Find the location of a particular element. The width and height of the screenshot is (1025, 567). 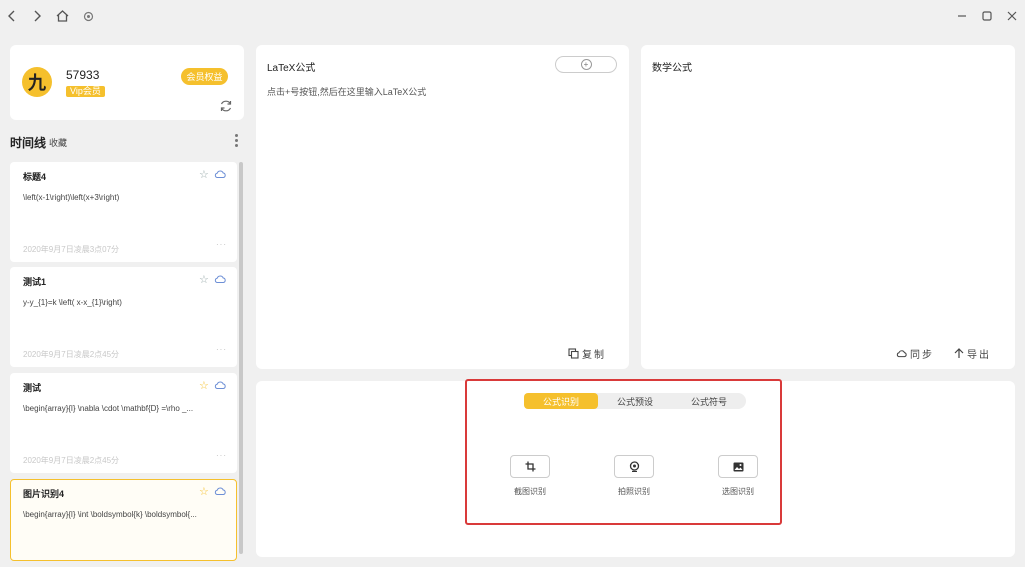

crop-icon is located at coordinates (530, 466).